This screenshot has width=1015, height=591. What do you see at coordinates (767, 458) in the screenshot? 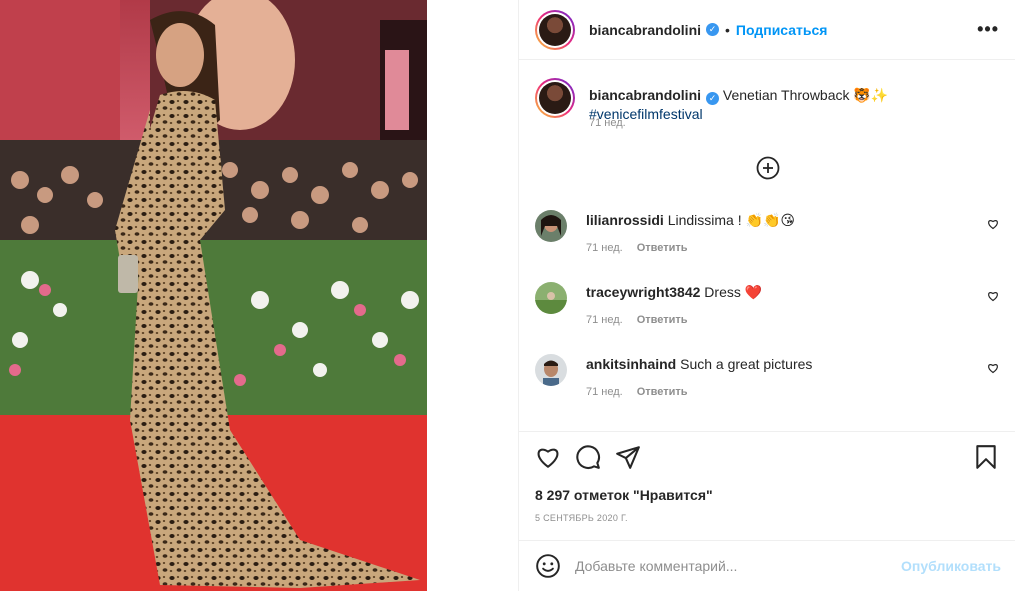
I see `post-actions` at bounding box center [767, 458].